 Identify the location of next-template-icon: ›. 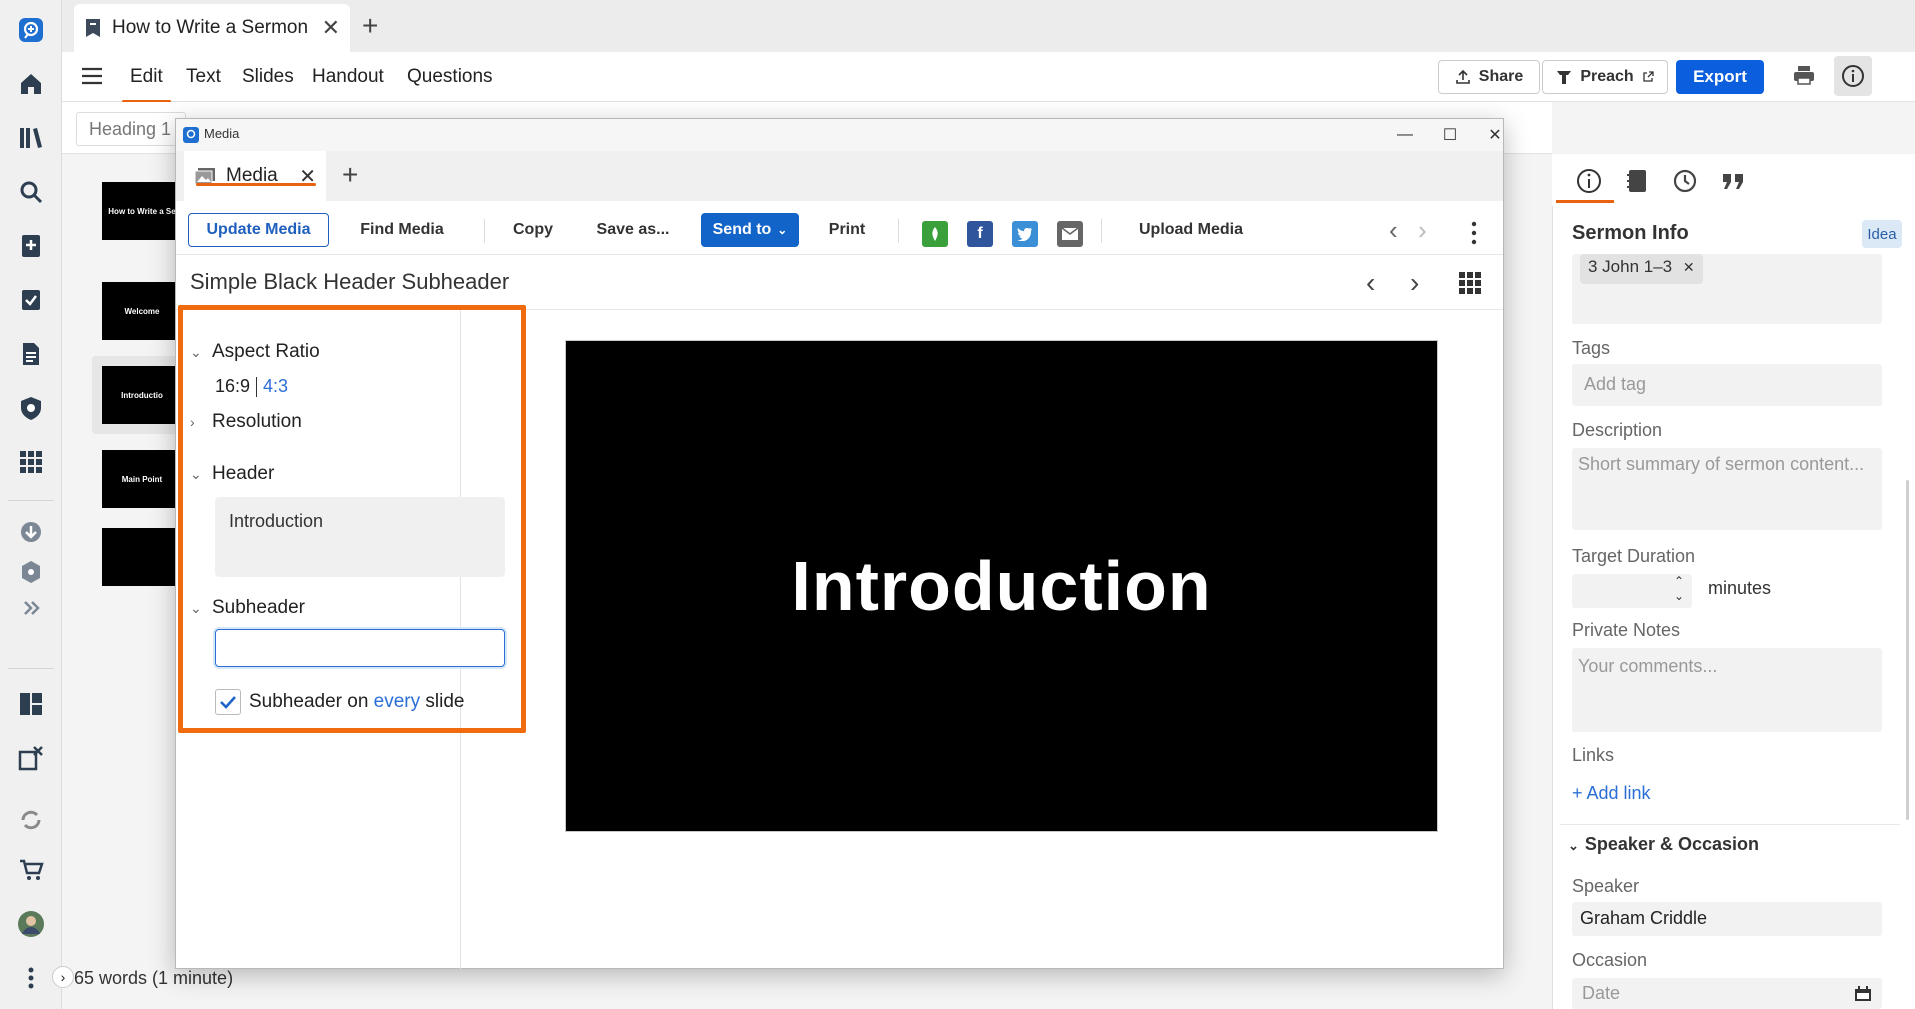
(1414, 283).